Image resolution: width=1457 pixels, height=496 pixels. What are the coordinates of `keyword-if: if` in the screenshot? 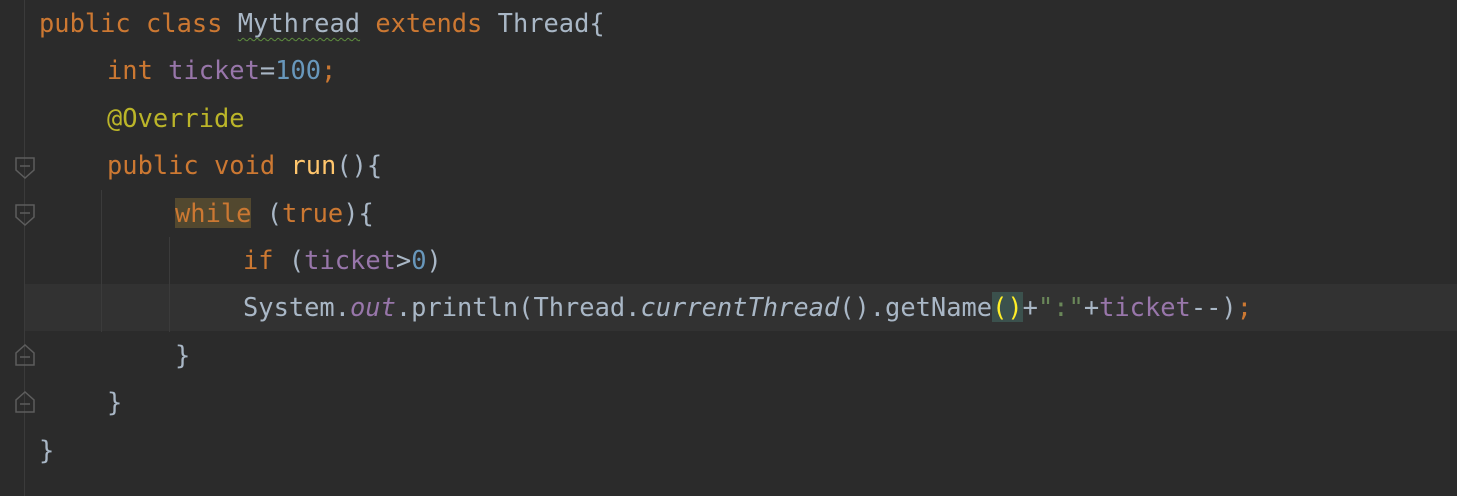 It's located at (258, 260).